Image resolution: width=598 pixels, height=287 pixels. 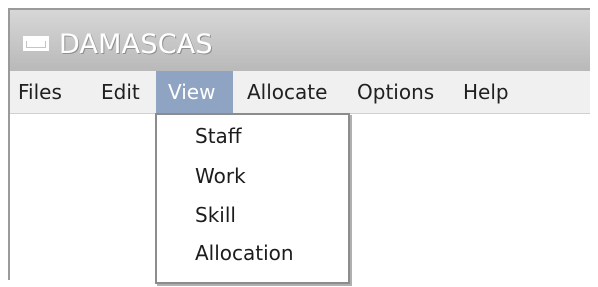 I want to click on menu-view: View, so click(x=194, y=92).